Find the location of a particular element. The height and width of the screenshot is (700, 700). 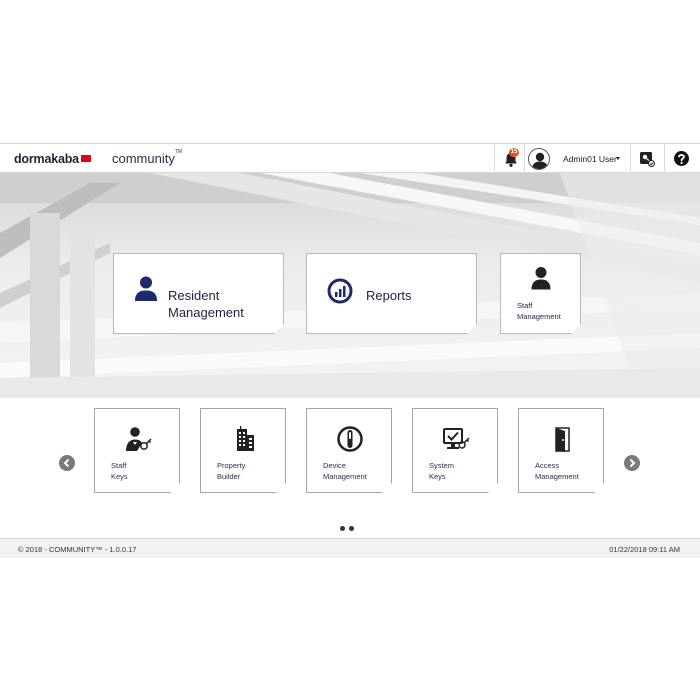

system-keys-tile: System Keys is located at coordinates (455, 450).